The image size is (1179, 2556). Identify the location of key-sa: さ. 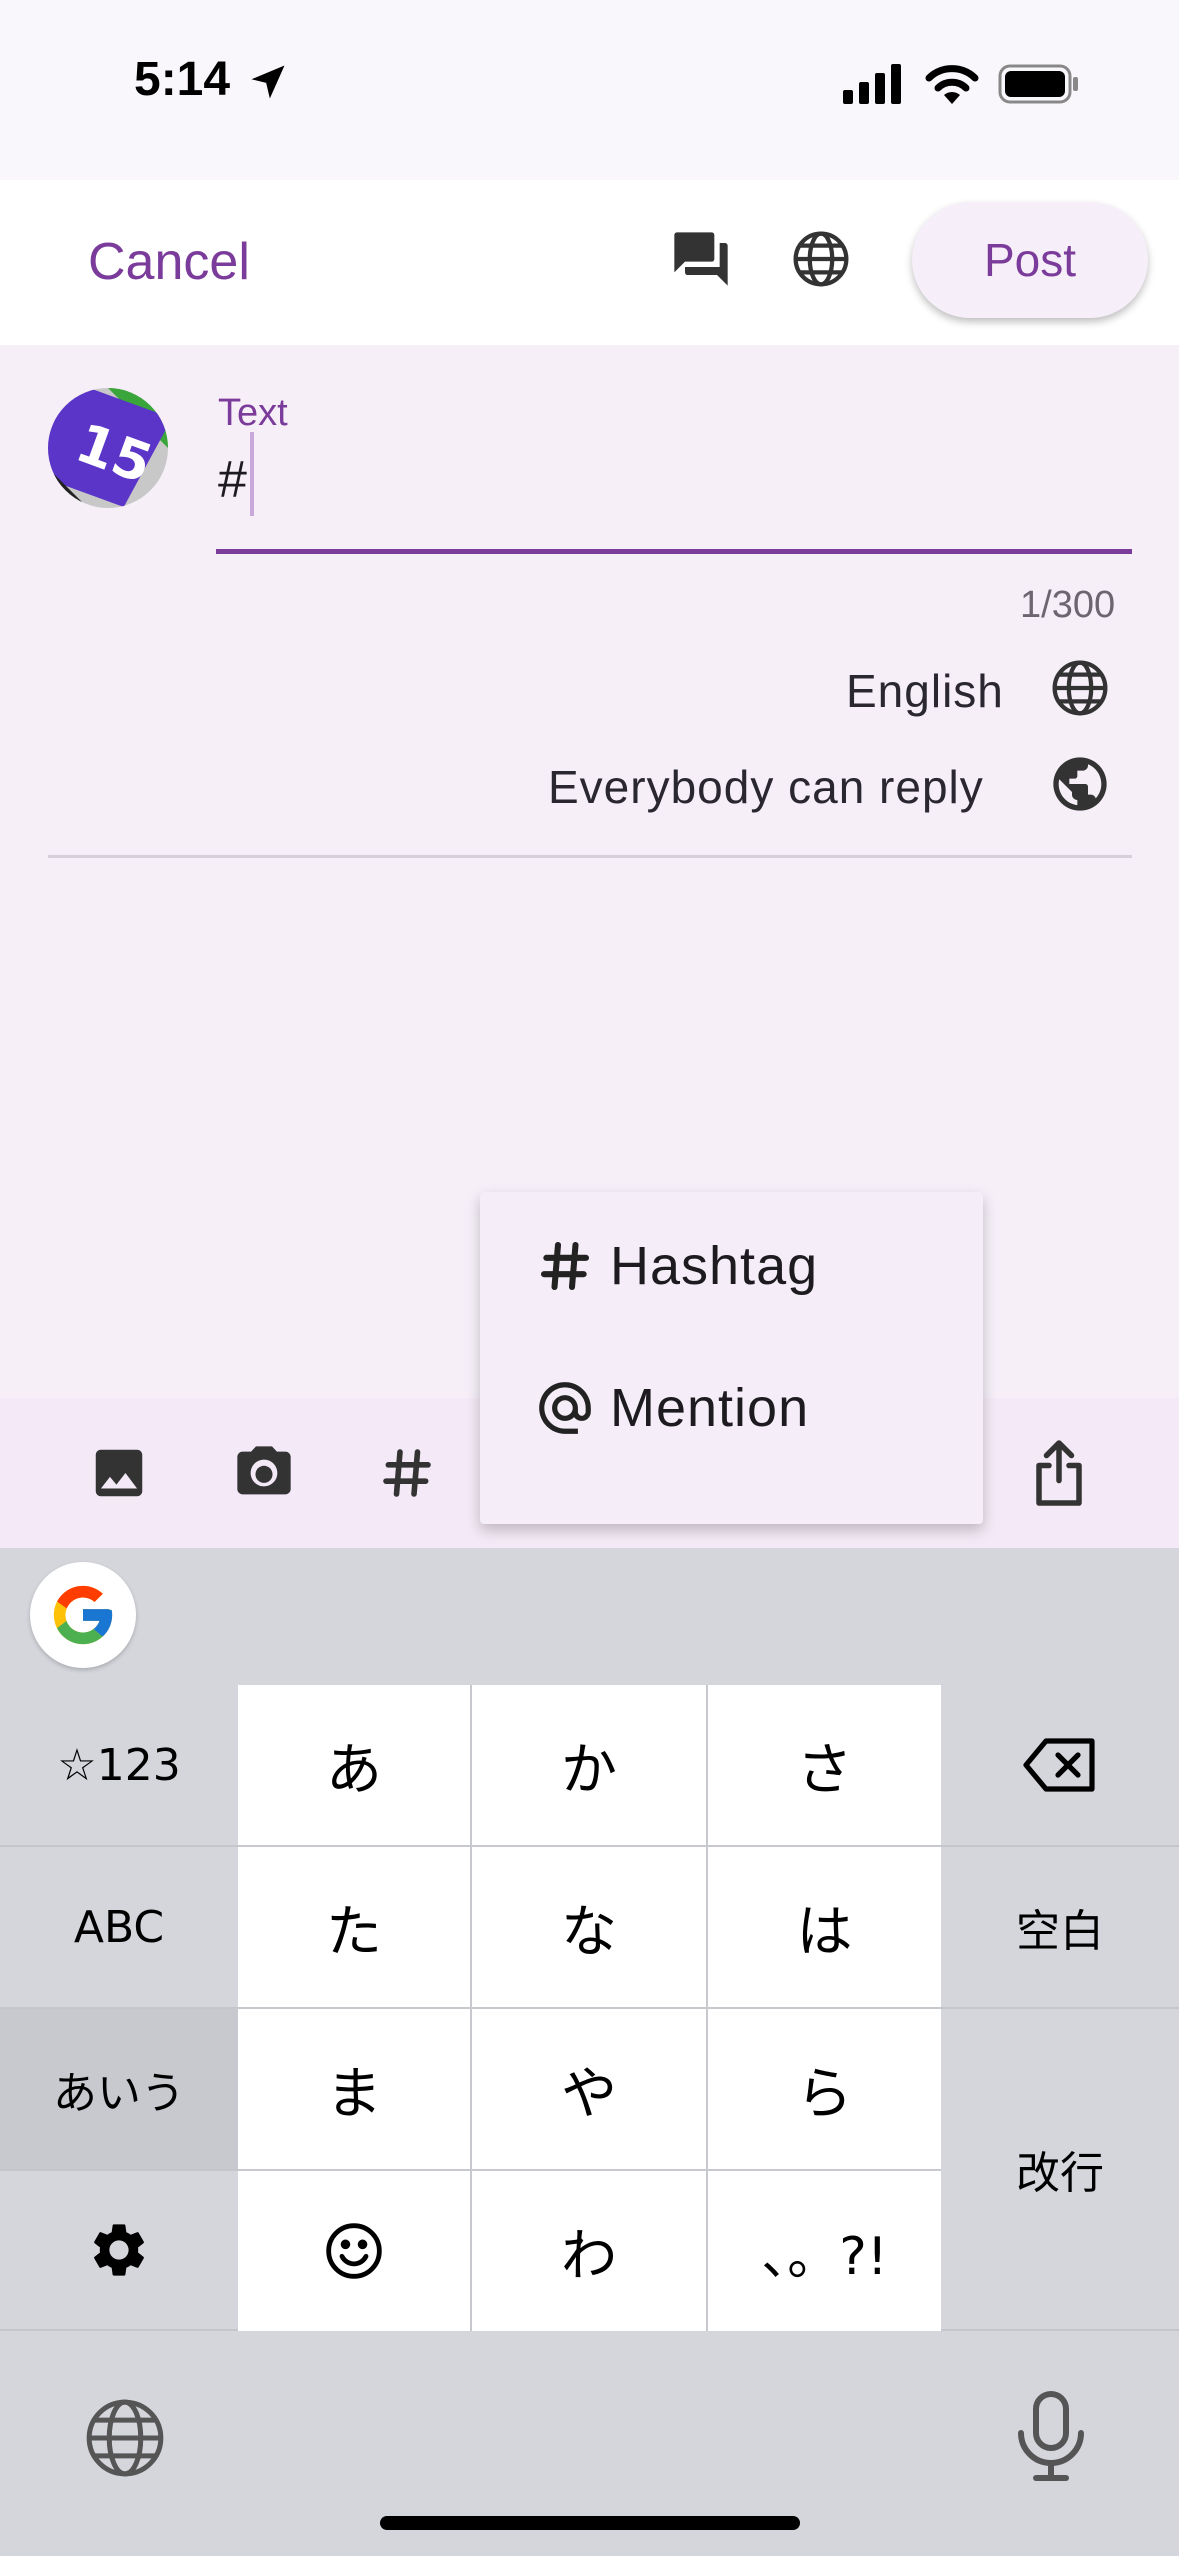
(824, 1766).